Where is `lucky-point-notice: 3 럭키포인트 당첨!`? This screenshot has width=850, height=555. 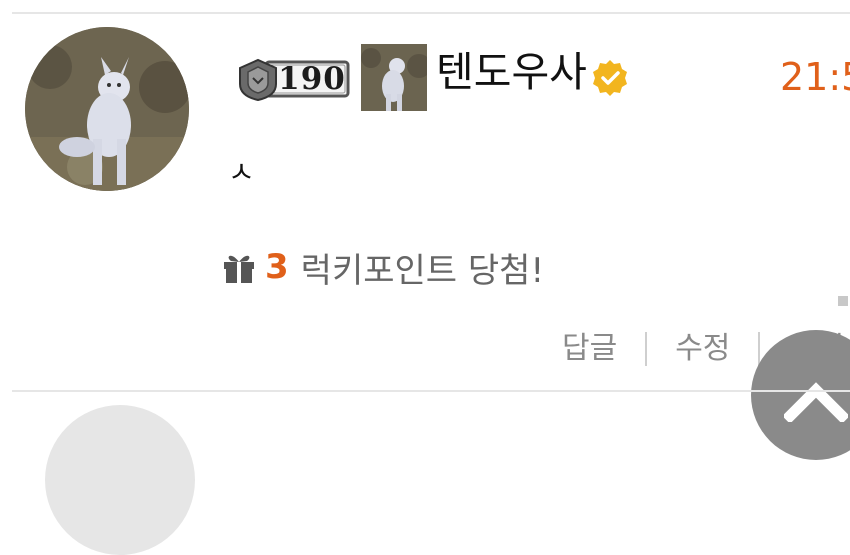 lucky-point-notice: 3 럭키포인트 당첨! is located at coordinates (383, 267).